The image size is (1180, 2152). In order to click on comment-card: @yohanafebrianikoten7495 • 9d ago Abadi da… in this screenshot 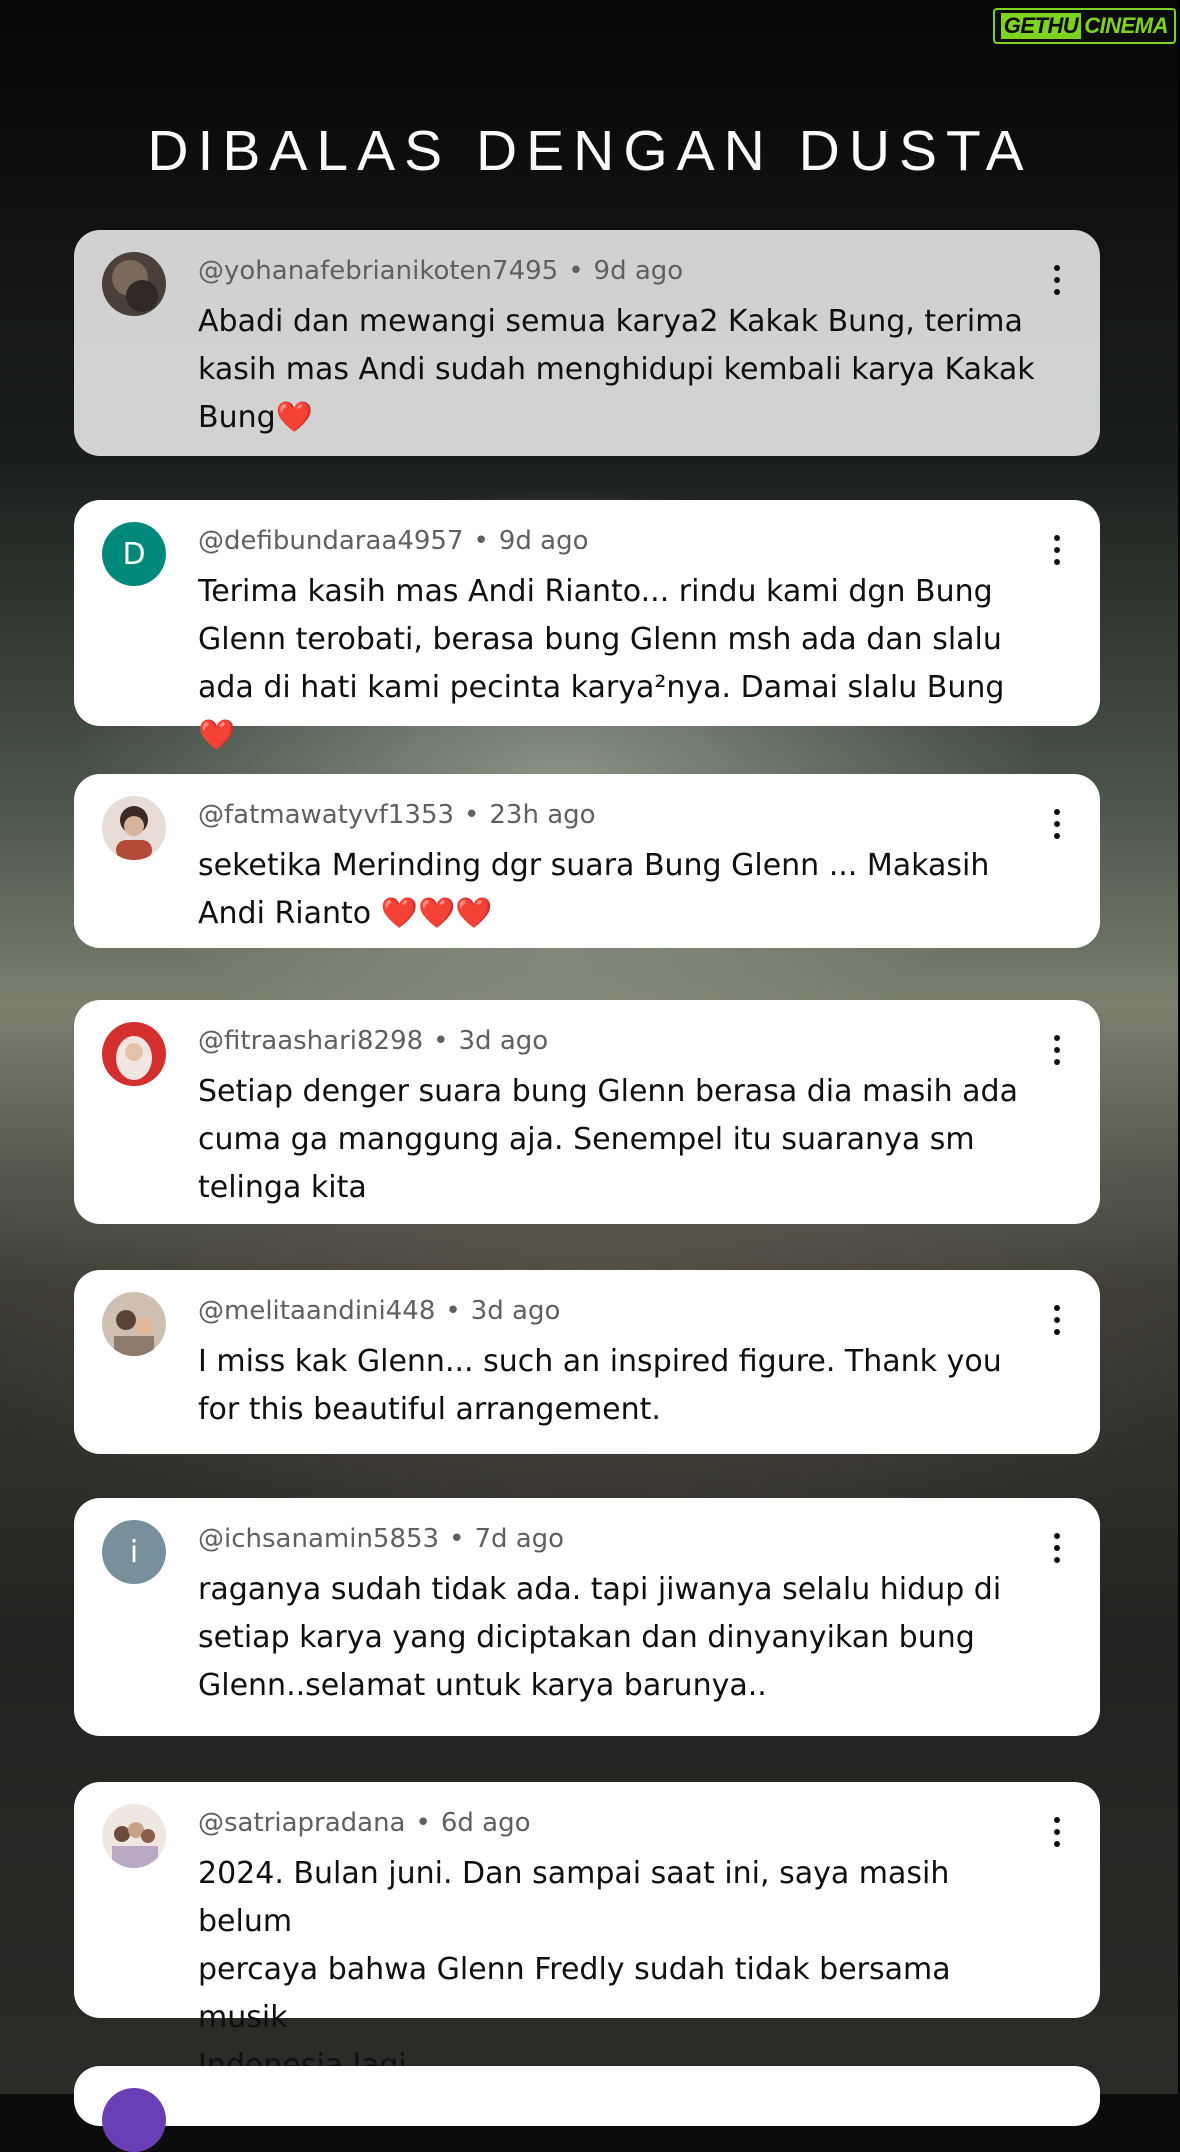, I will do `click(587, 343)`.